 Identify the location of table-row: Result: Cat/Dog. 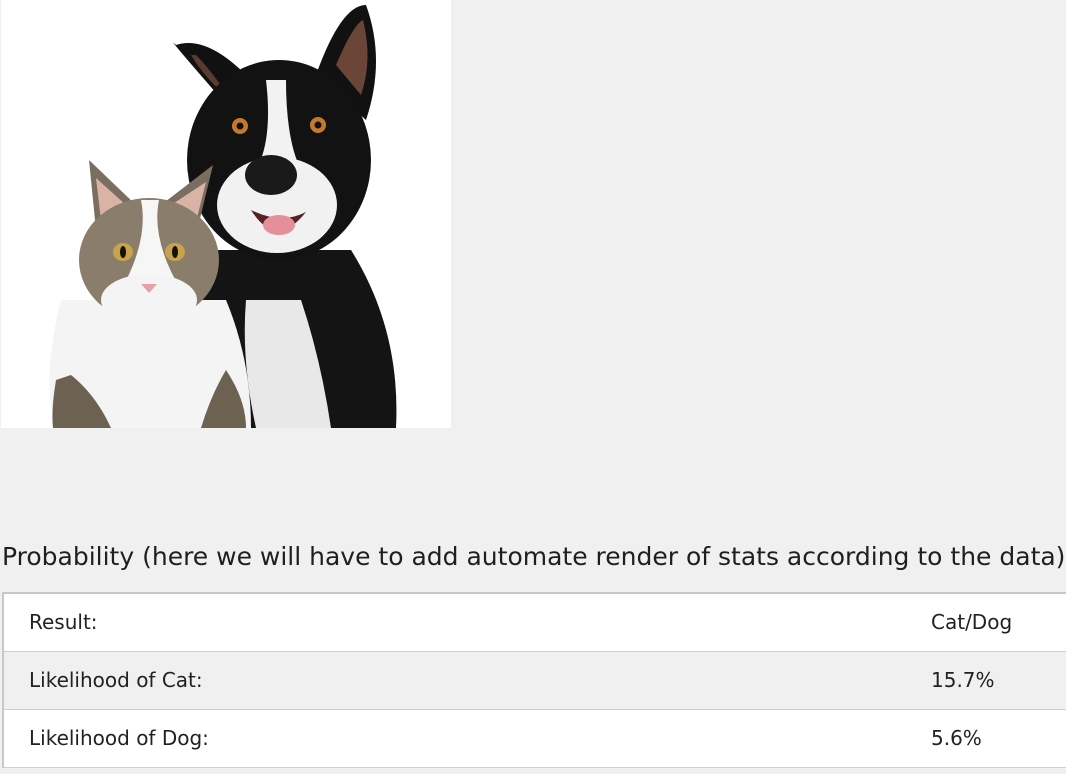
(534, 622).